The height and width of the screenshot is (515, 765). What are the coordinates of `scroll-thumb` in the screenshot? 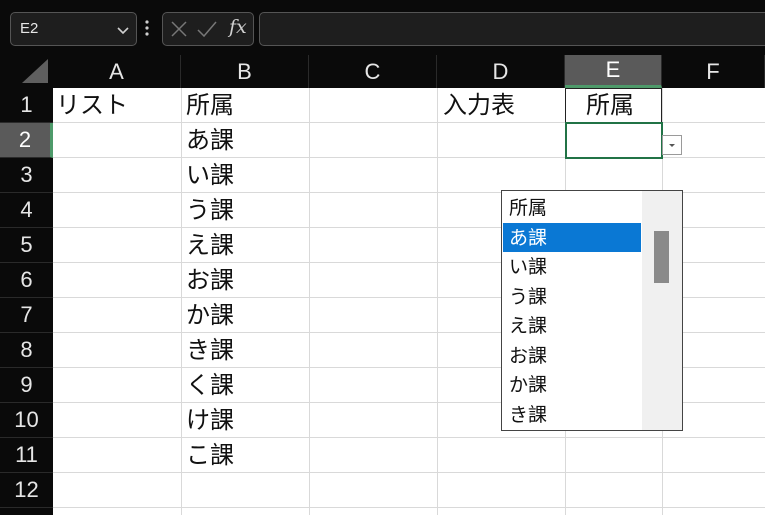 It's located at (661, 257).